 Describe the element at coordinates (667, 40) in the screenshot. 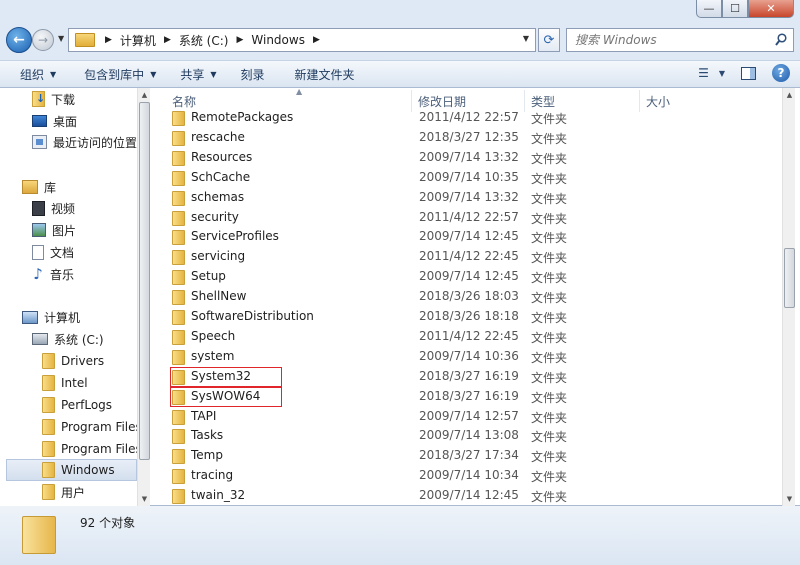

I see `search-input` at that location.